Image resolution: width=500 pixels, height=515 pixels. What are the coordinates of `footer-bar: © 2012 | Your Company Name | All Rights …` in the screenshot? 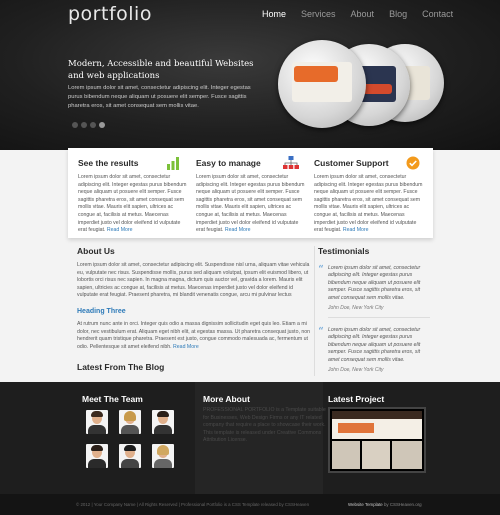 It's located at (250, 504).